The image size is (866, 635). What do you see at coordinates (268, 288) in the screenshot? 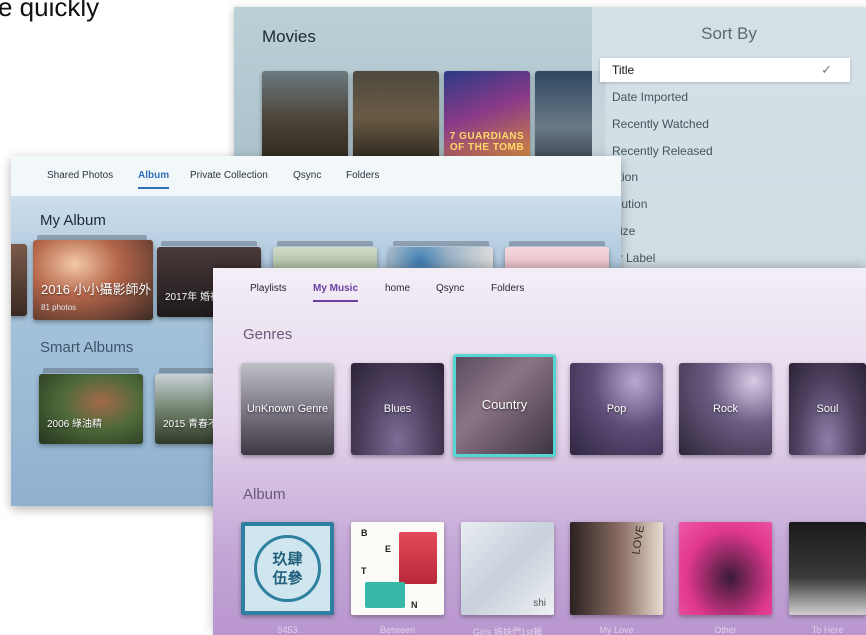
I see `tab-playlists: Playlists` at bounding box center [268, 288].